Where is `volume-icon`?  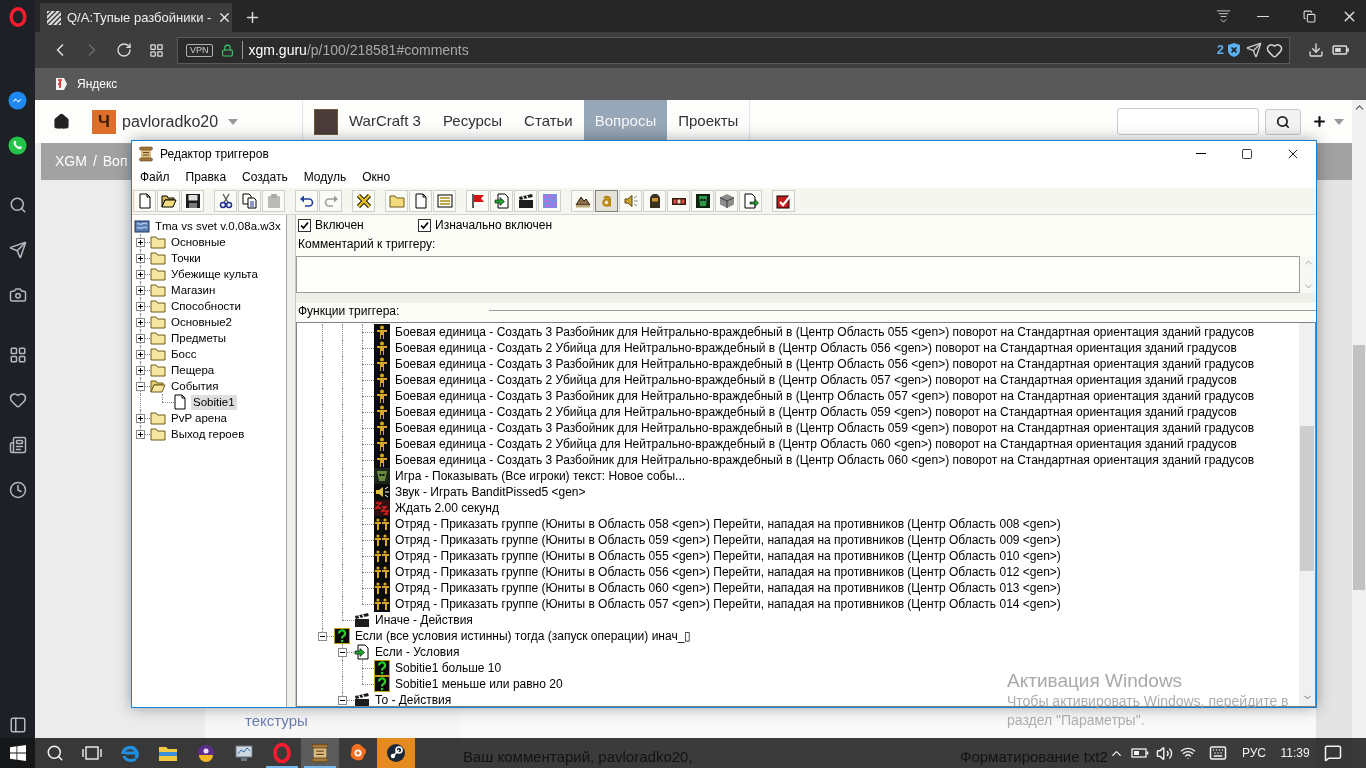 volume-icon is located at coordinates (1164, 753).